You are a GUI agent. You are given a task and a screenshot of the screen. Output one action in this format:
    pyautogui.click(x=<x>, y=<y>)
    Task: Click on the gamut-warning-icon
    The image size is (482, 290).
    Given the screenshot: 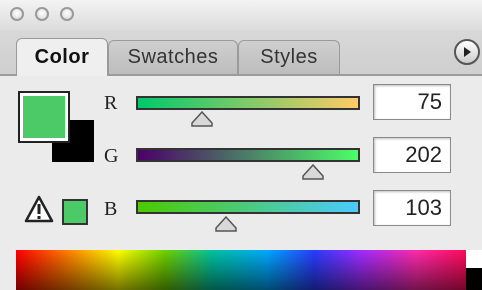 What is the action you would take?
    pyautogui.click(x=39, y=211)
    